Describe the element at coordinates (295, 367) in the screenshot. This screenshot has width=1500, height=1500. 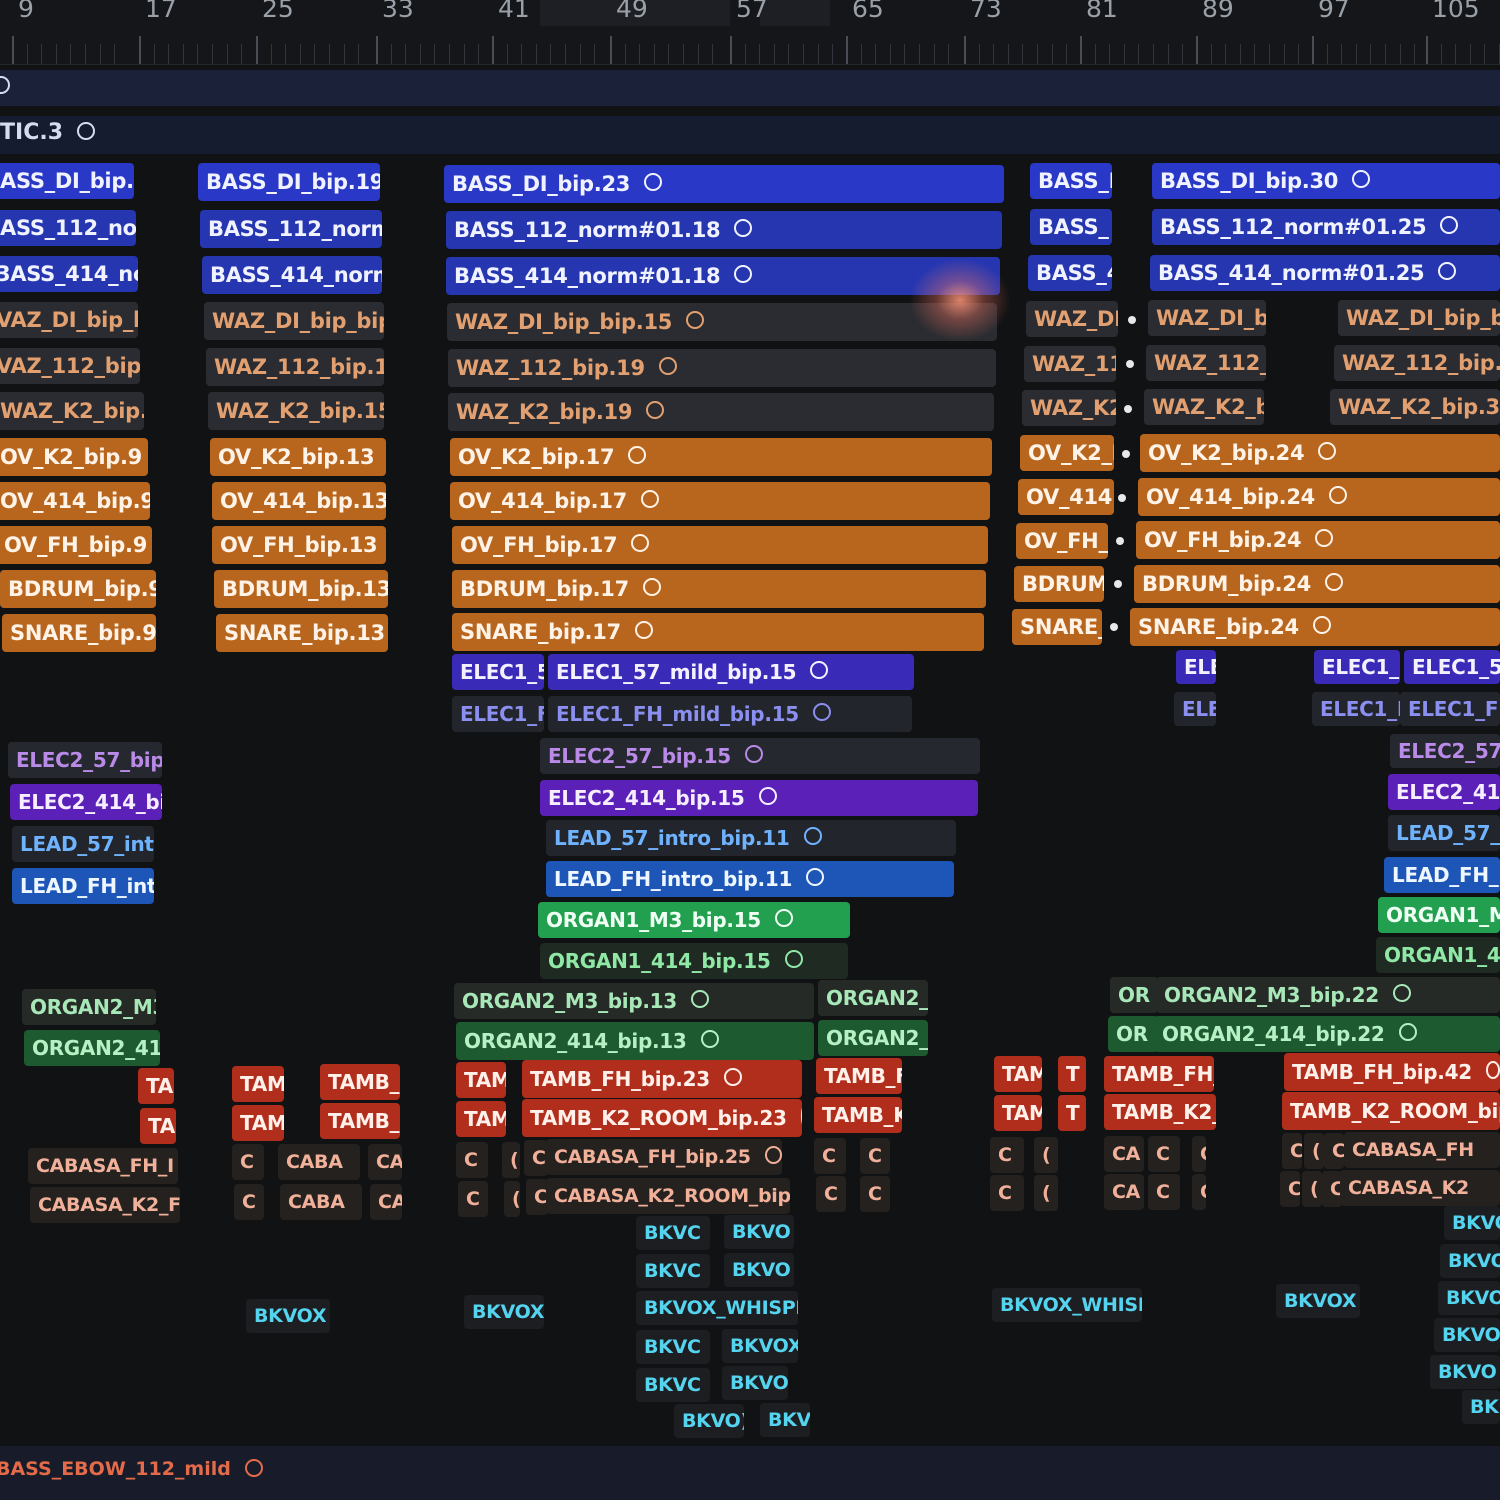
I see `audio-clip: WAZ_112_bip.15` at that location.